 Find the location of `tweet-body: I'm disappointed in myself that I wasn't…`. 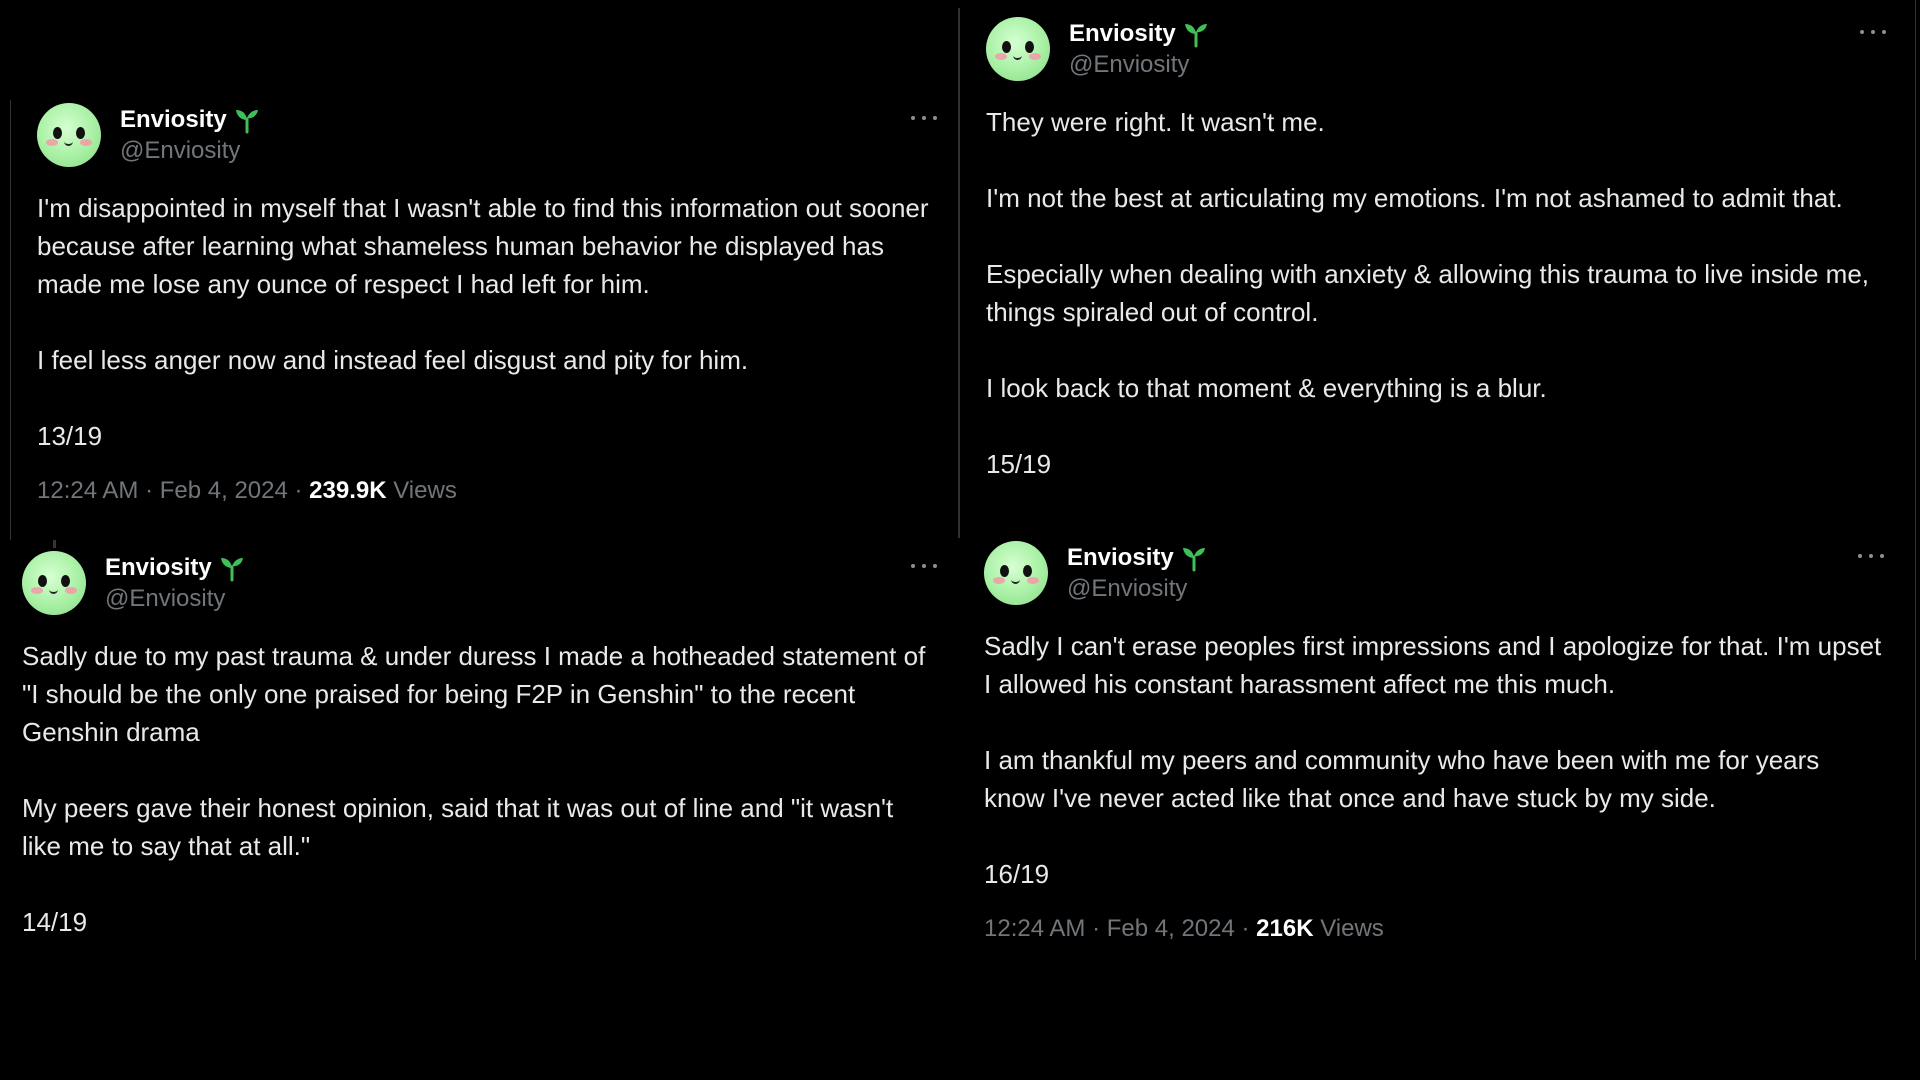

tweet-body: I'm disappointed in myself that I wasn't… is located at coordinates (487, 284).